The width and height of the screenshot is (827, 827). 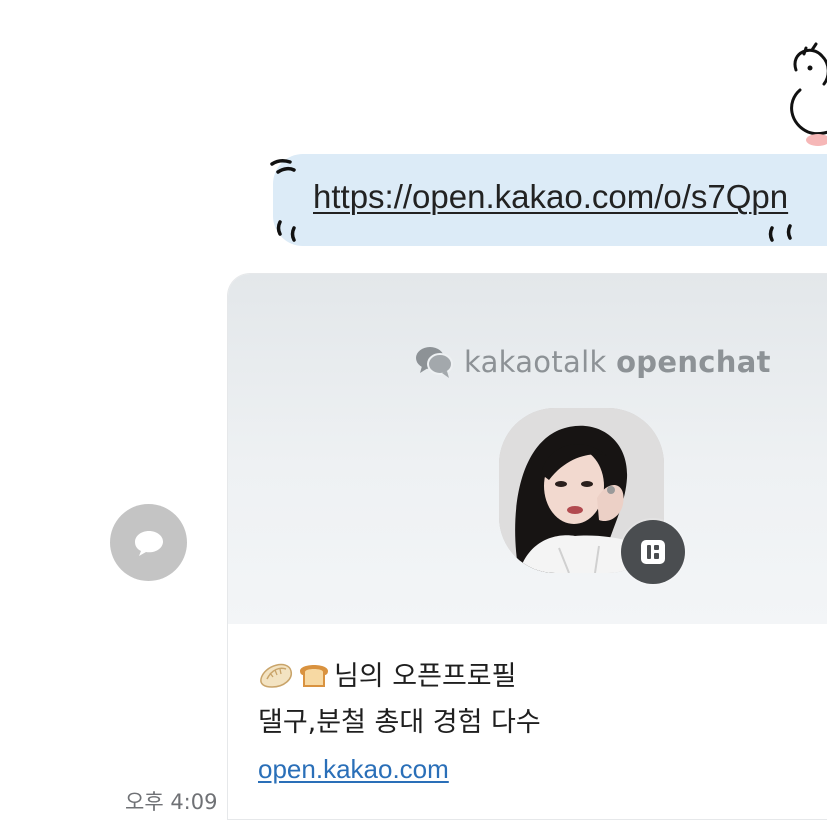 I want to click on nickname-emoji, so click(x=295, y=674).